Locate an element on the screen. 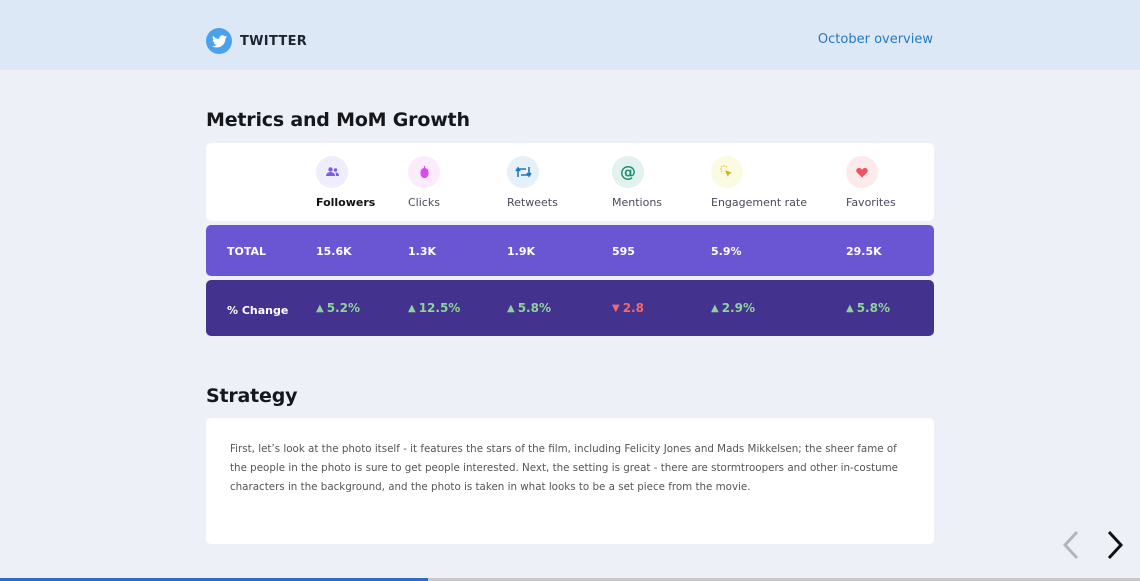 The image size is (1140, 581). change-row: % Change ▲ 5.2% ▲ 12.5% ▲ 5.8% ▼ 2.8 ▲ 2.9% ▲ 5.8% is located at coordinates (570, 308).